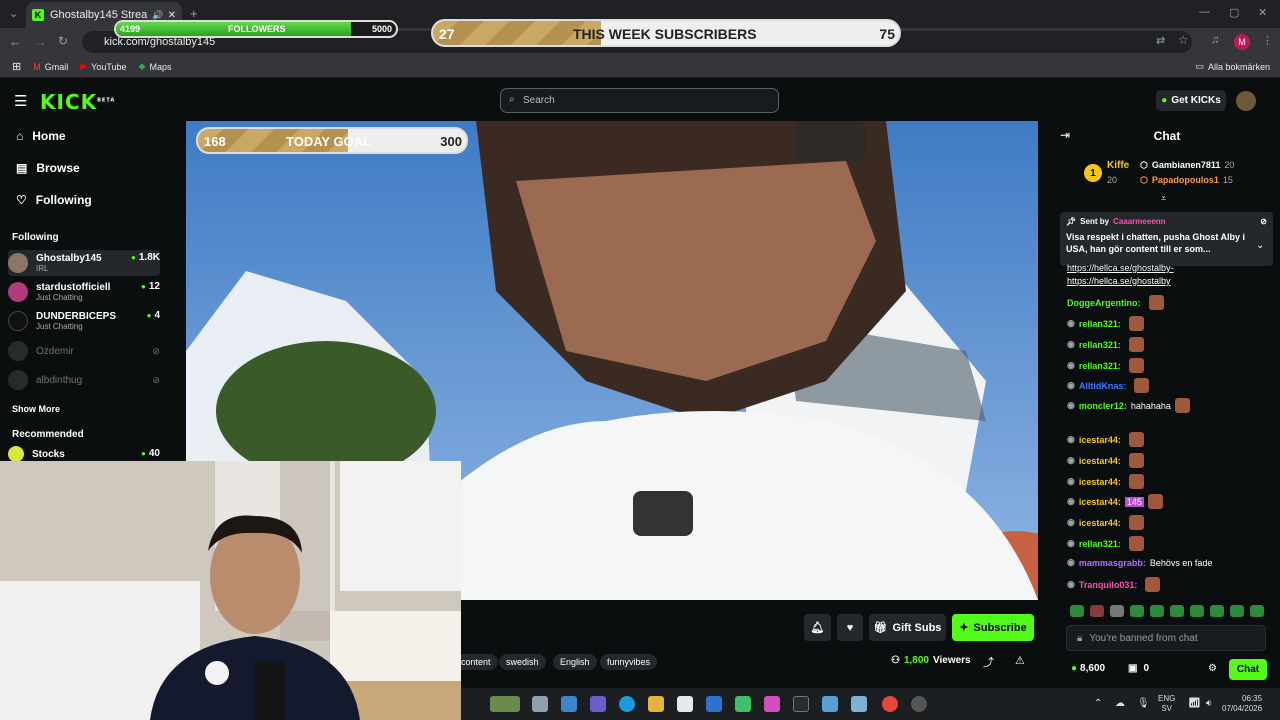 Image resolution: width=1280 pixels, height=720 pixels. What do you see at coordinates (1187, 165) in the screenshot?
I see `leader-second: ⬡ Gambianen7811 20` at bounding box center [1187, 165].